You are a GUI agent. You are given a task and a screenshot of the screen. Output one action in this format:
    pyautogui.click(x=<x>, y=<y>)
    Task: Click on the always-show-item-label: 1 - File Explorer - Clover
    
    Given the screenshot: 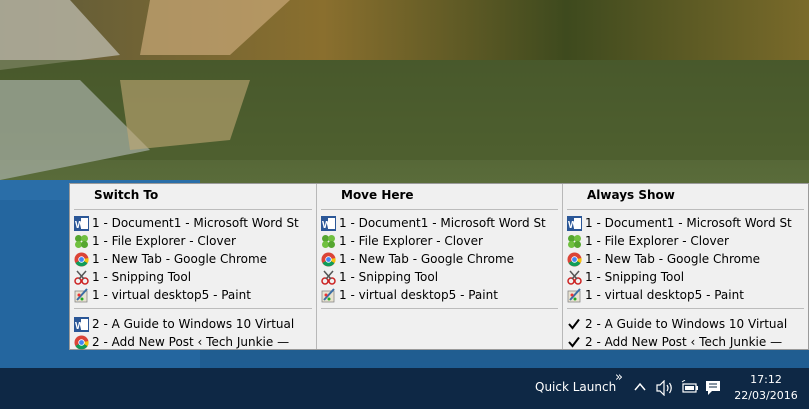 What is the action you would take?
    pyautogui.click(x=657, y=241)
    